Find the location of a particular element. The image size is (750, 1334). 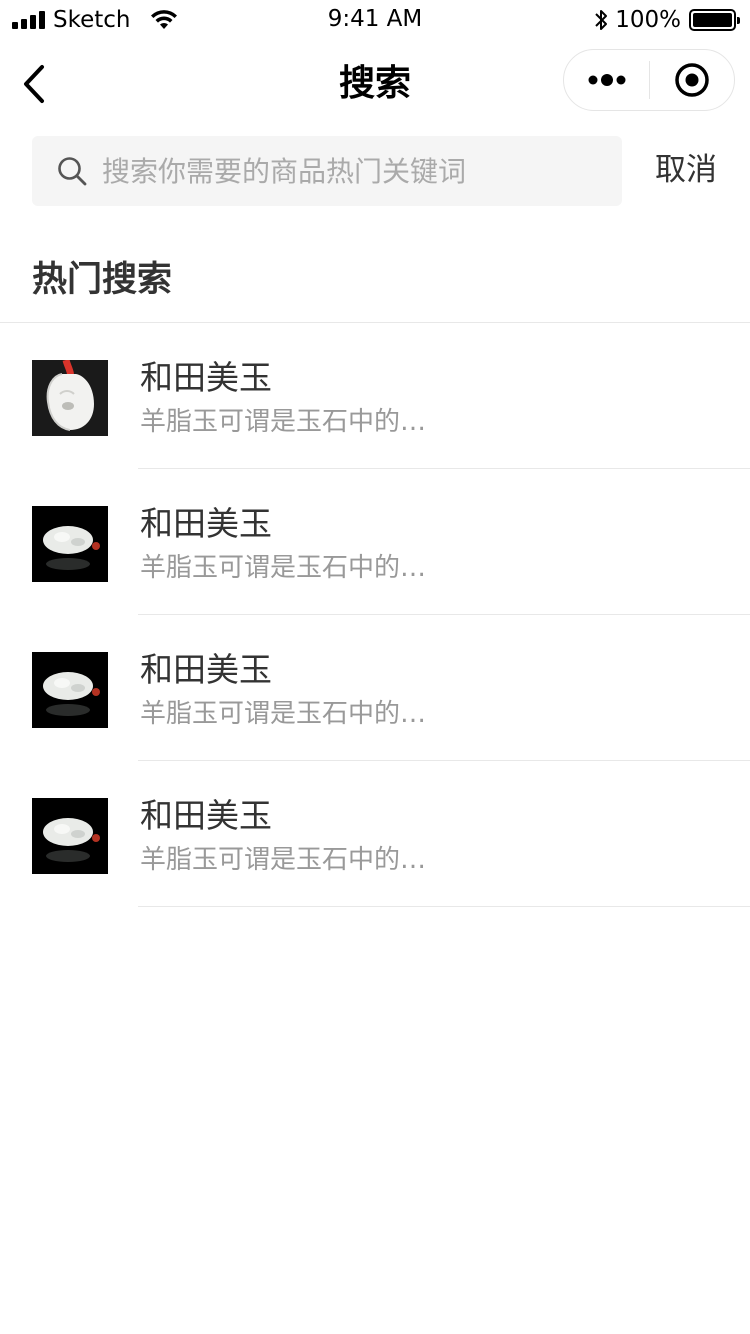

battery-percent: 100% is located at coordinates (648, 20).